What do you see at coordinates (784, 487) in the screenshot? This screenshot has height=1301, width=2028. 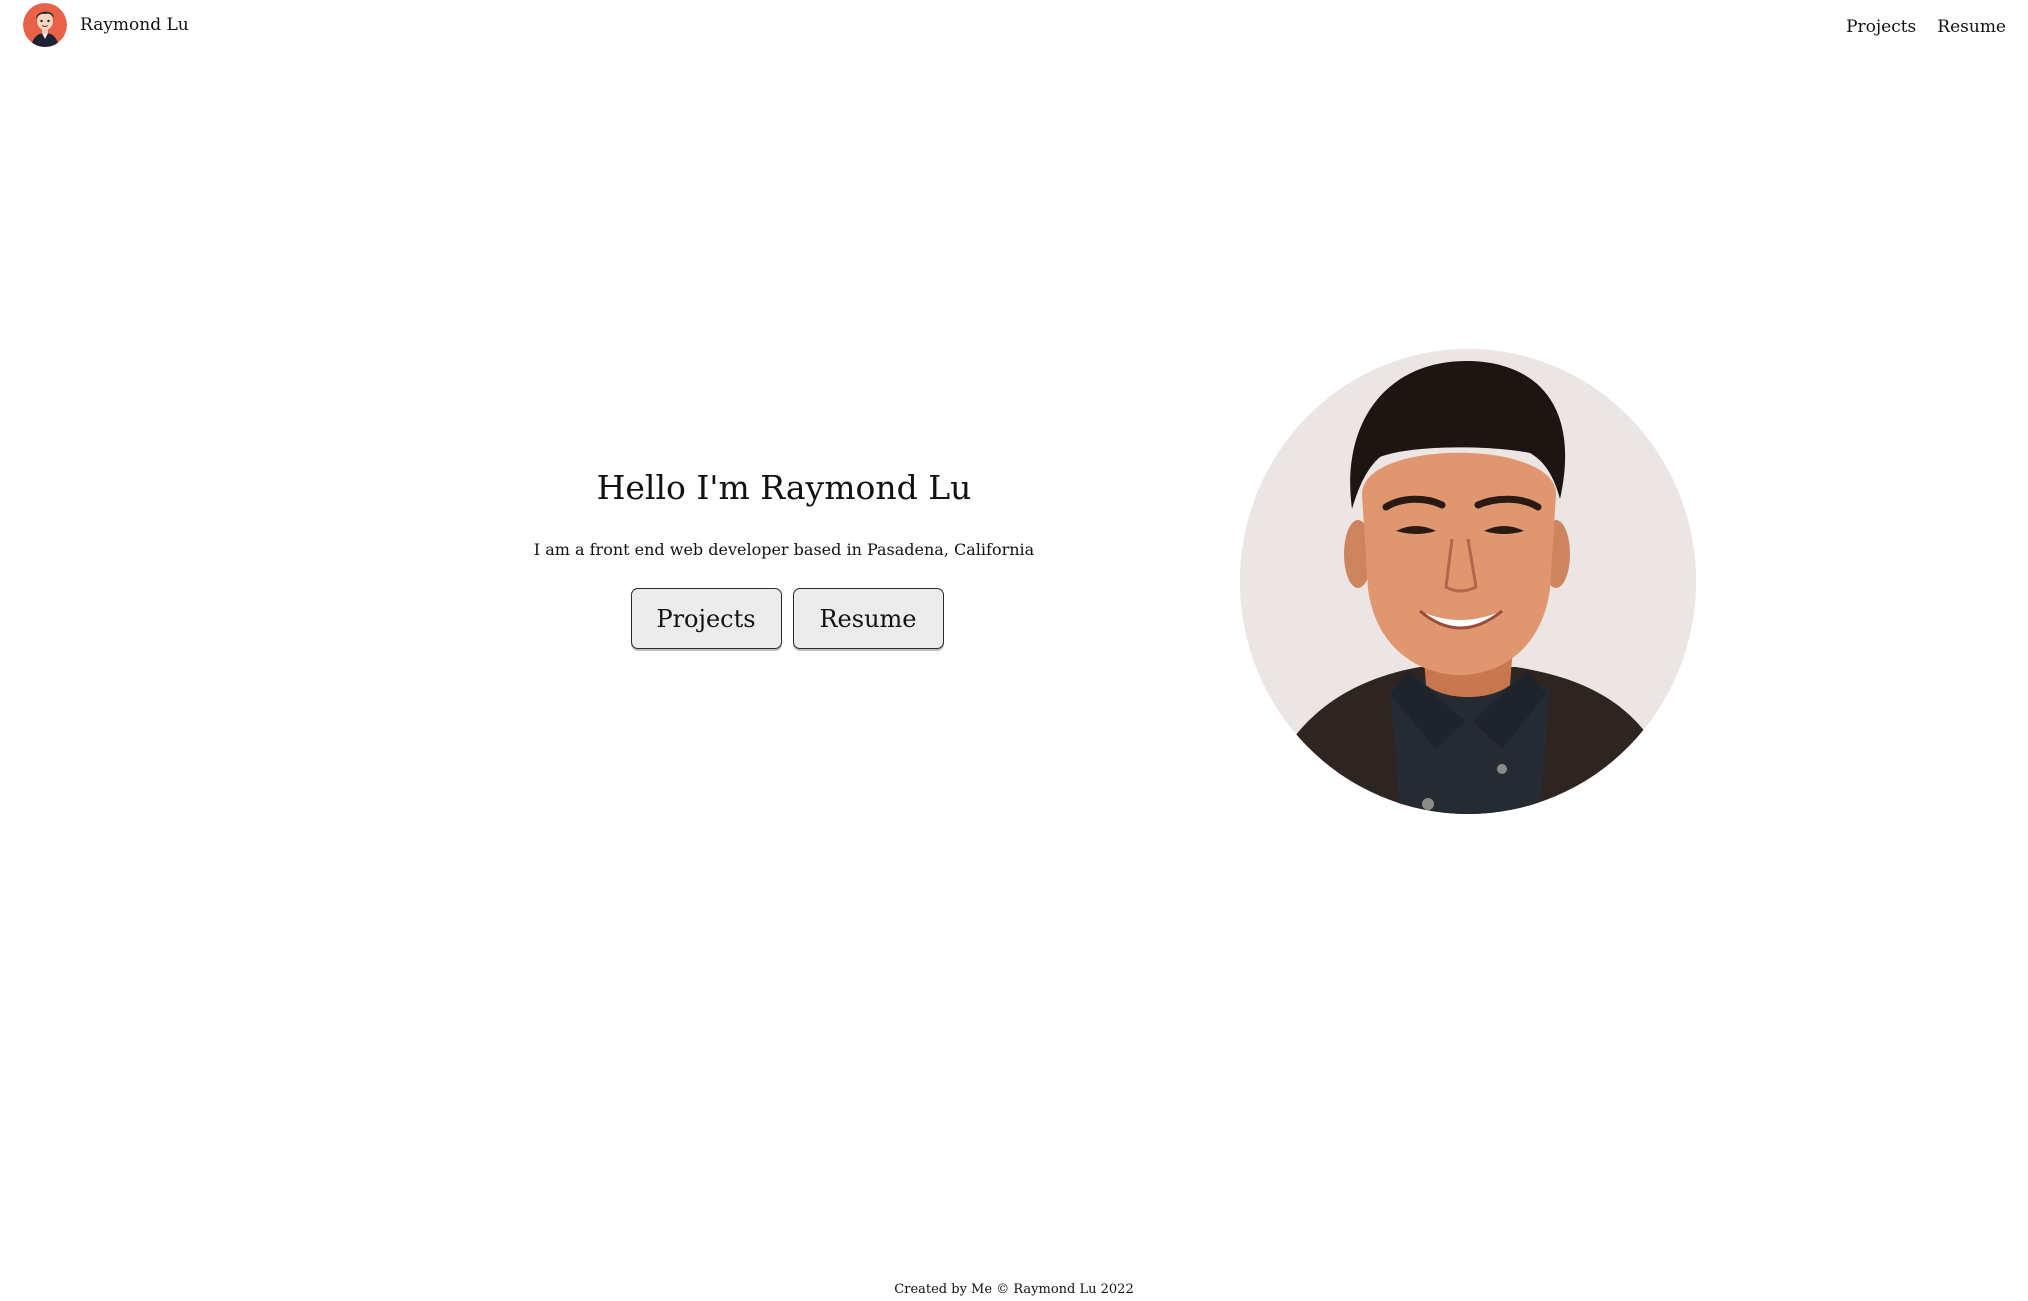 I see `hero-title: Hello I'm Raymond Lu` at bounding box center [784, 487].